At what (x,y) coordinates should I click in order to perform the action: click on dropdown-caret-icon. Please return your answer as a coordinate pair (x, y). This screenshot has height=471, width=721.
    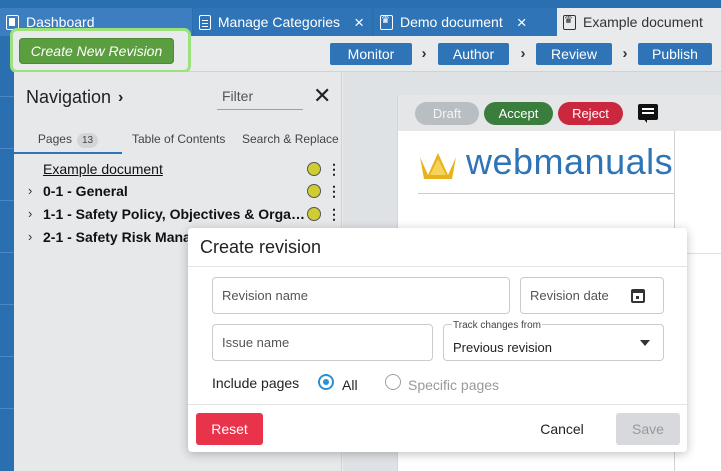
    Looking at the image, I should click on (645, 343).